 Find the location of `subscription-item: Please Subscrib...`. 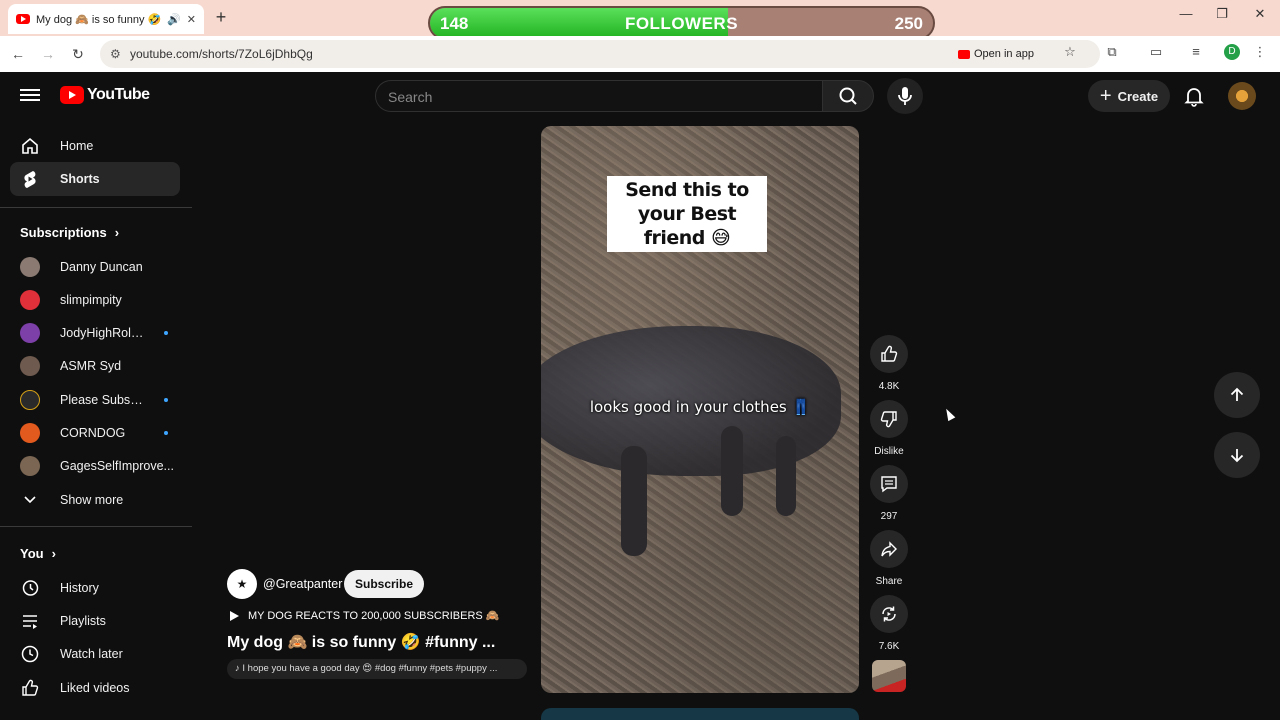

subscription-item: Please Subscrib... is located at coordinates (95, 400).